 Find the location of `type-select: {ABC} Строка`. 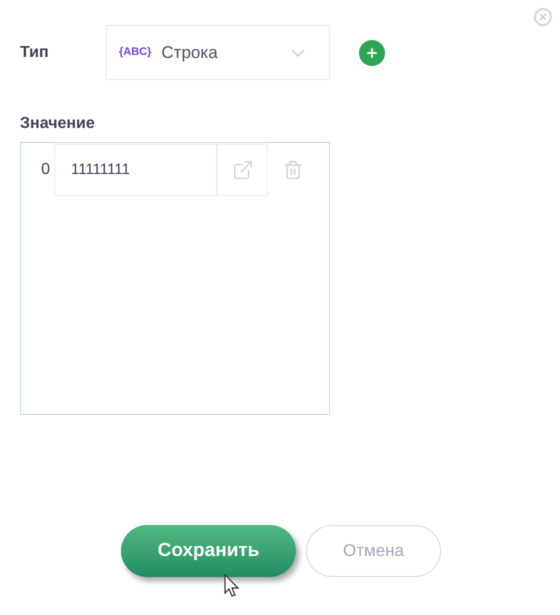

type-select: {ABC} Строка is located at coordinates (218, 52).